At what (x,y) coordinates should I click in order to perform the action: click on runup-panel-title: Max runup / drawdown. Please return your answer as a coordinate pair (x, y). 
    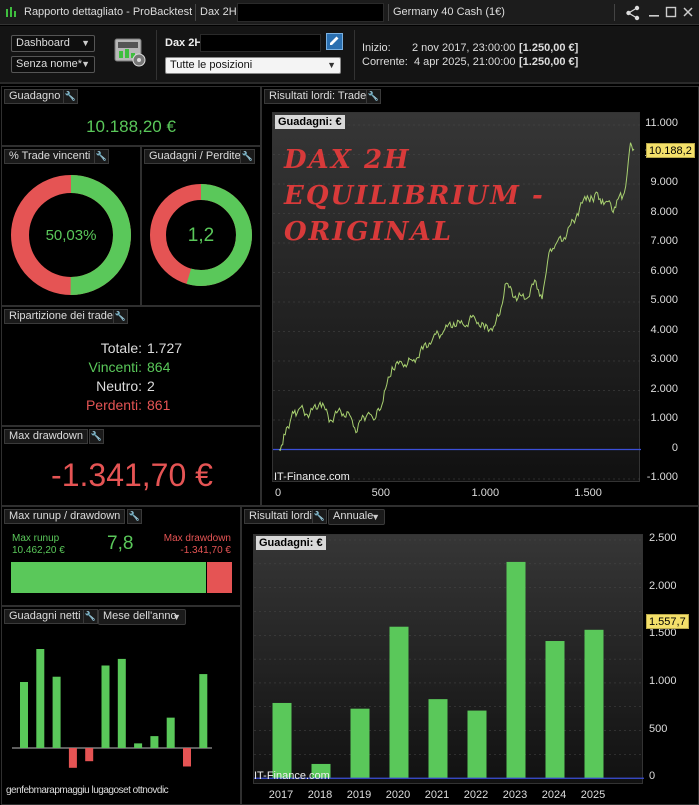
    Looking at the image, I should click on (65, 516).